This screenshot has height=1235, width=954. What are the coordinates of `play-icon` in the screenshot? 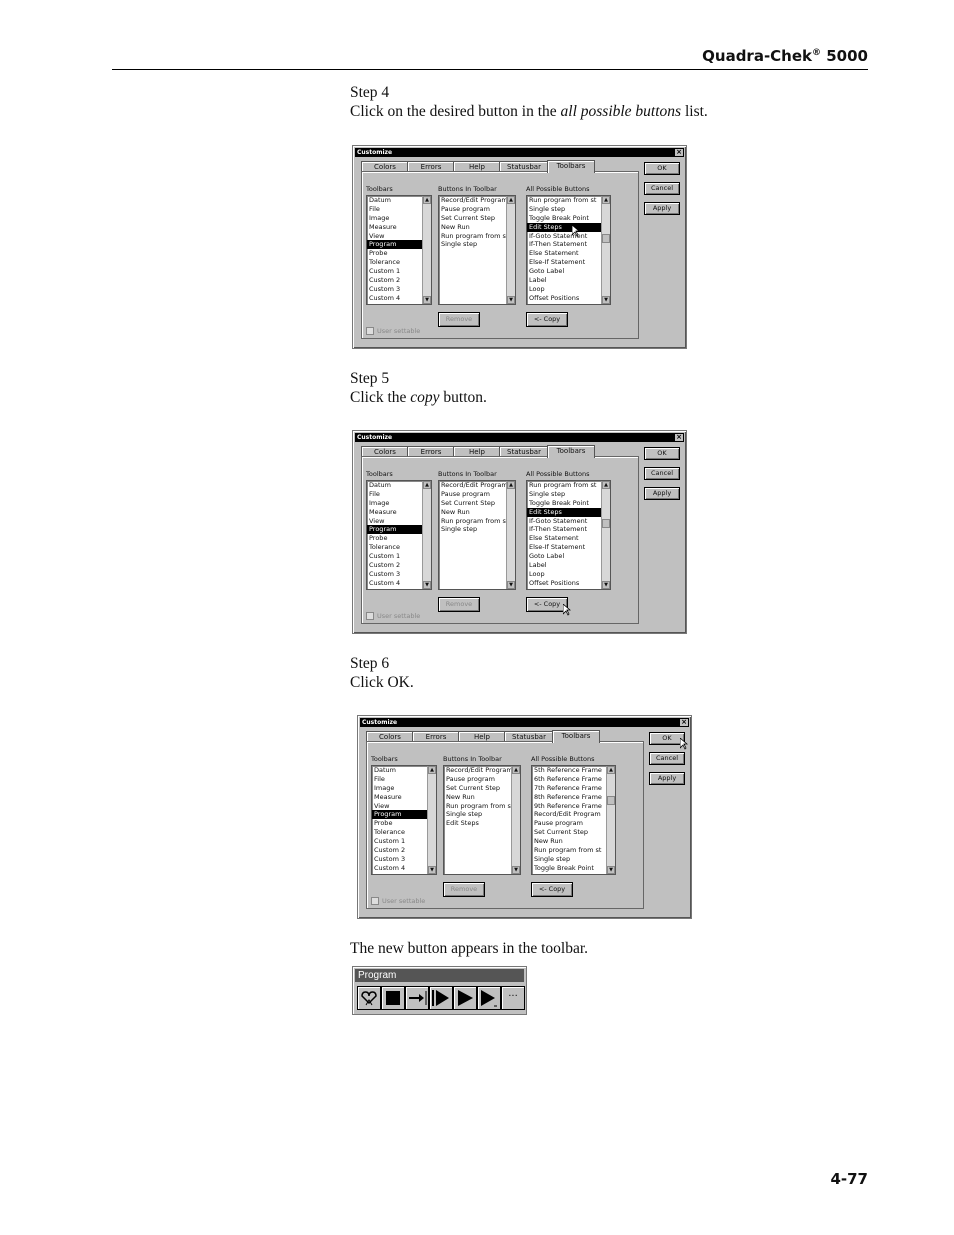 It's located at (465, 998).